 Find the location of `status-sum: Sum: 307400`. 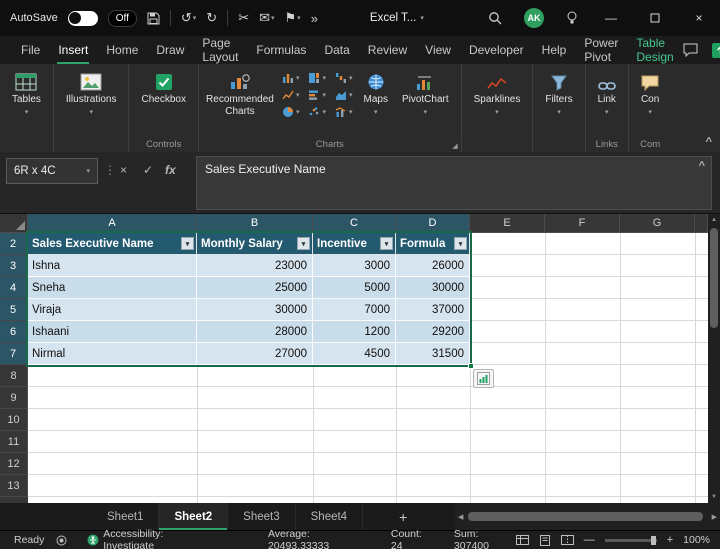

status-sum: Sum: 307400 is located at coordinates (485, 538).